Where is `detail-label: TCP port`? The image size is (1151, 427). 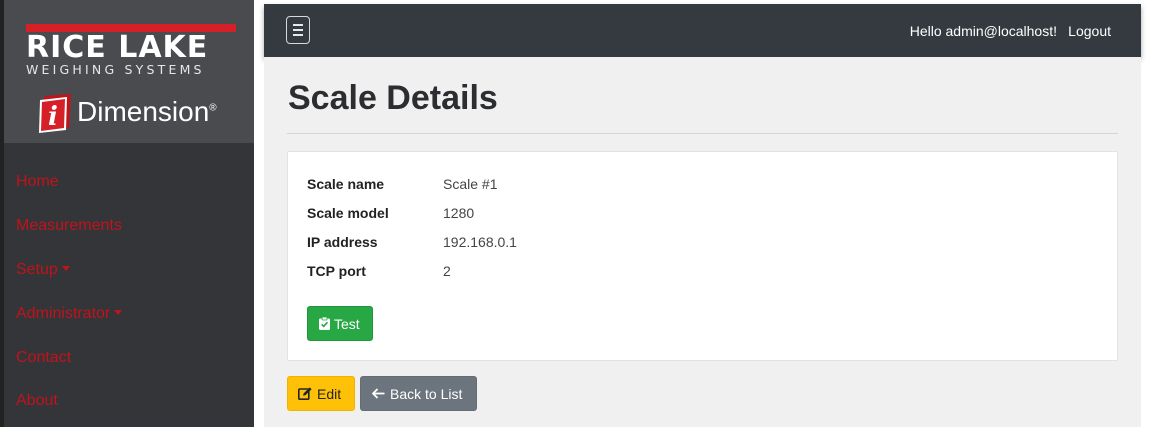 detail-label: TCP port is located at coordinates (336, 271).